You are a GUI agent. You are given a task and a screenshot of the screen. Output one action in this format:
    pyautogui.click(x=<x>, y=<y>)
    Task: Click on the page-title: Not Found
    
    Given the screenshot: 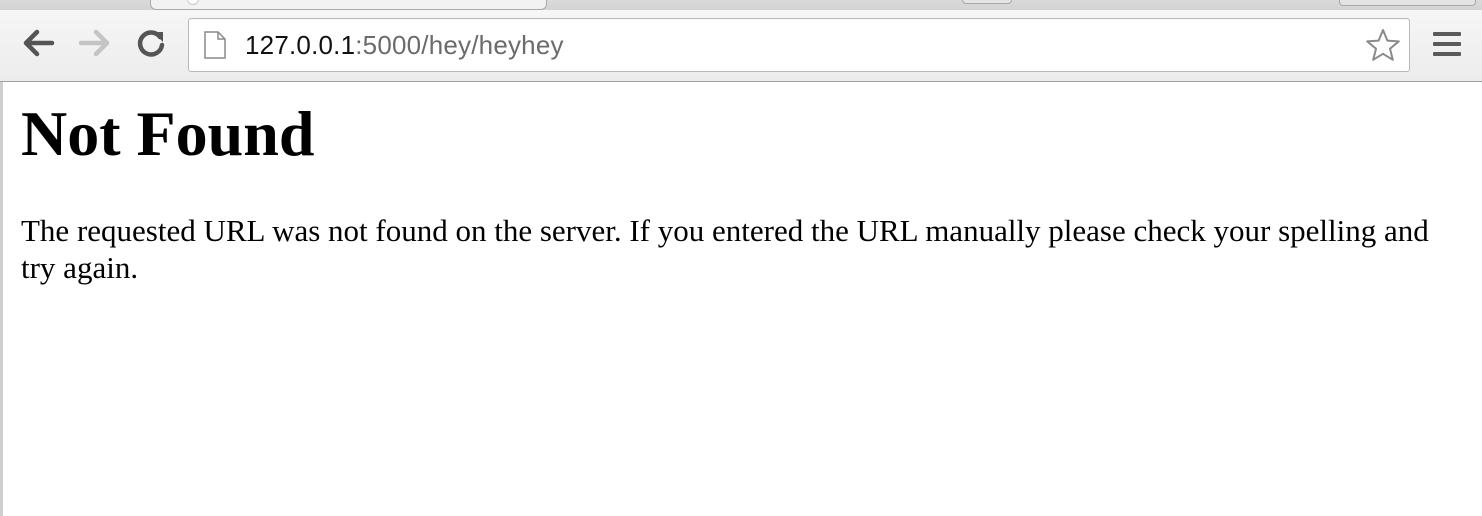 What is the action you would take?
    pyautogui.click(x=168, y=133)
    